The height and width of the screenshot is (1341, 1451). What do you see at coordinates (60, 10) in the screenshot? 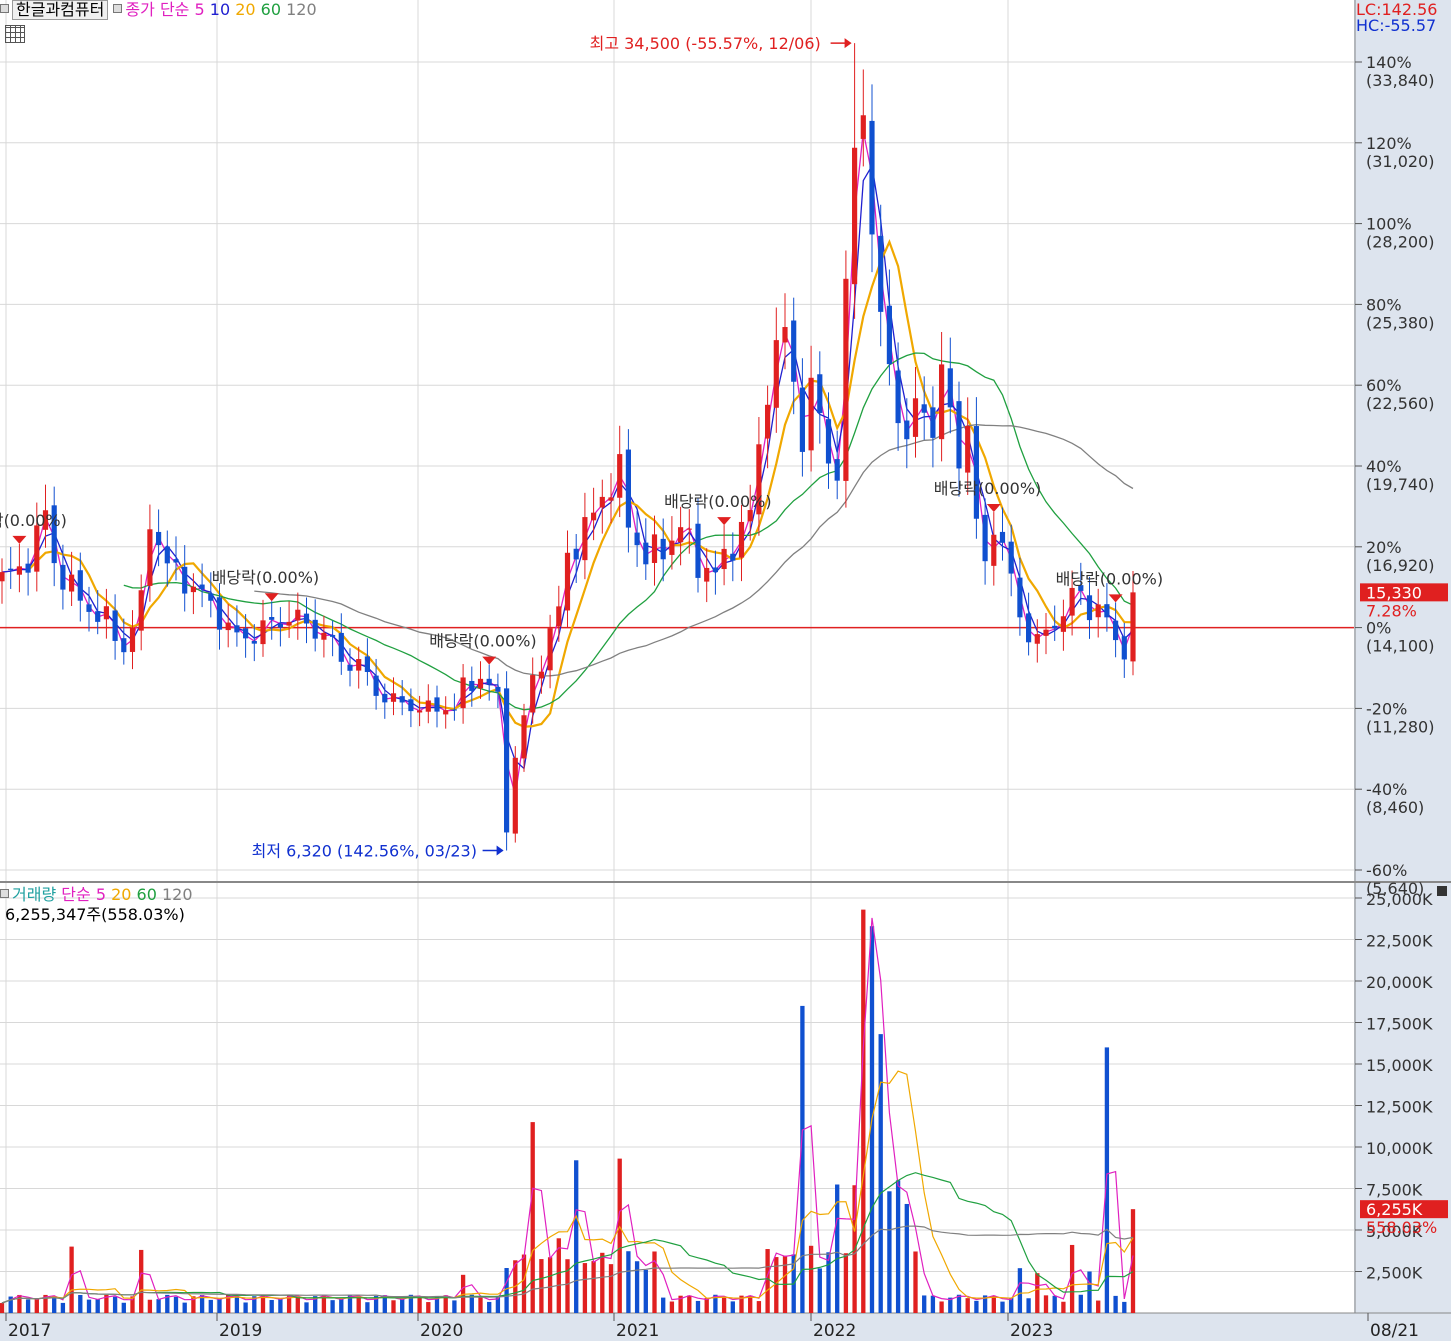
I see `stock-name: 한글과컴퓨터` at bounding box center [60, 10].